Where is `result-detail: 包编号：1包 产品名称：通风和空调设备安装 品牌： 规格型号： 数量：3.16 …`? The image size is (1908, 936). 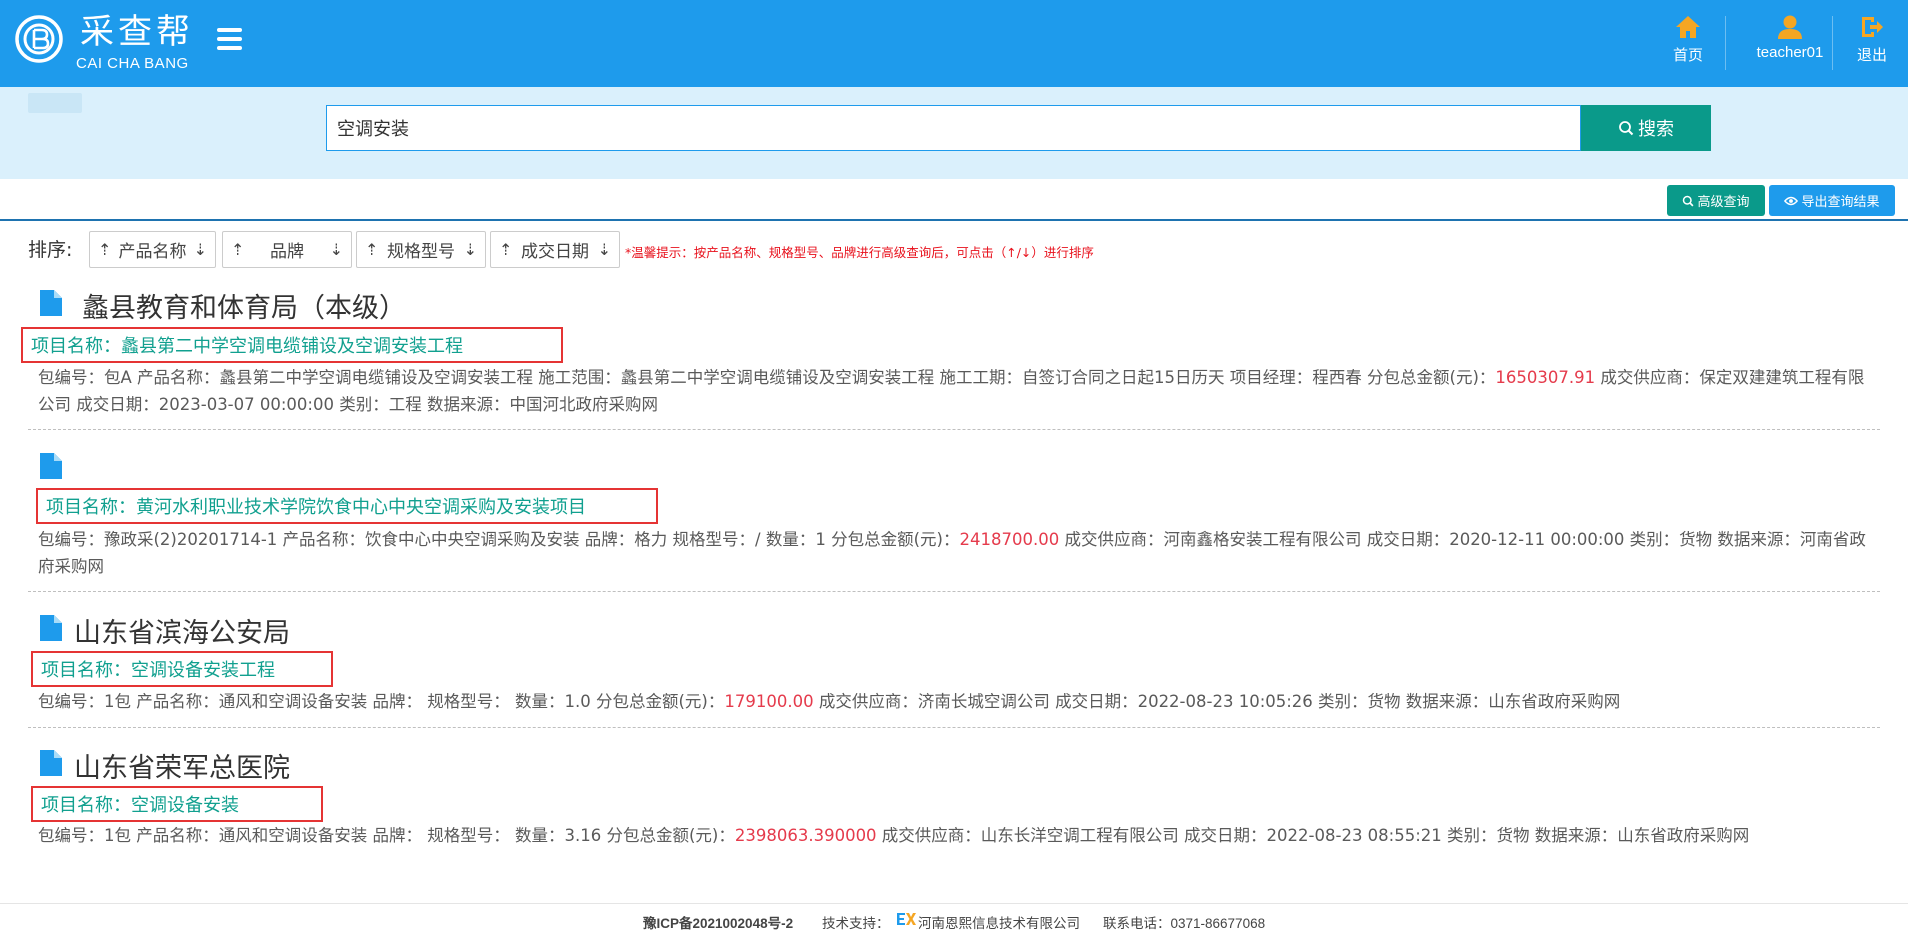 result-detail: 包编号：1包 产品名称：通风和空调设备安装 品牌： 规格型号： 数量：3.16 … is located at coordinates (894, 835).